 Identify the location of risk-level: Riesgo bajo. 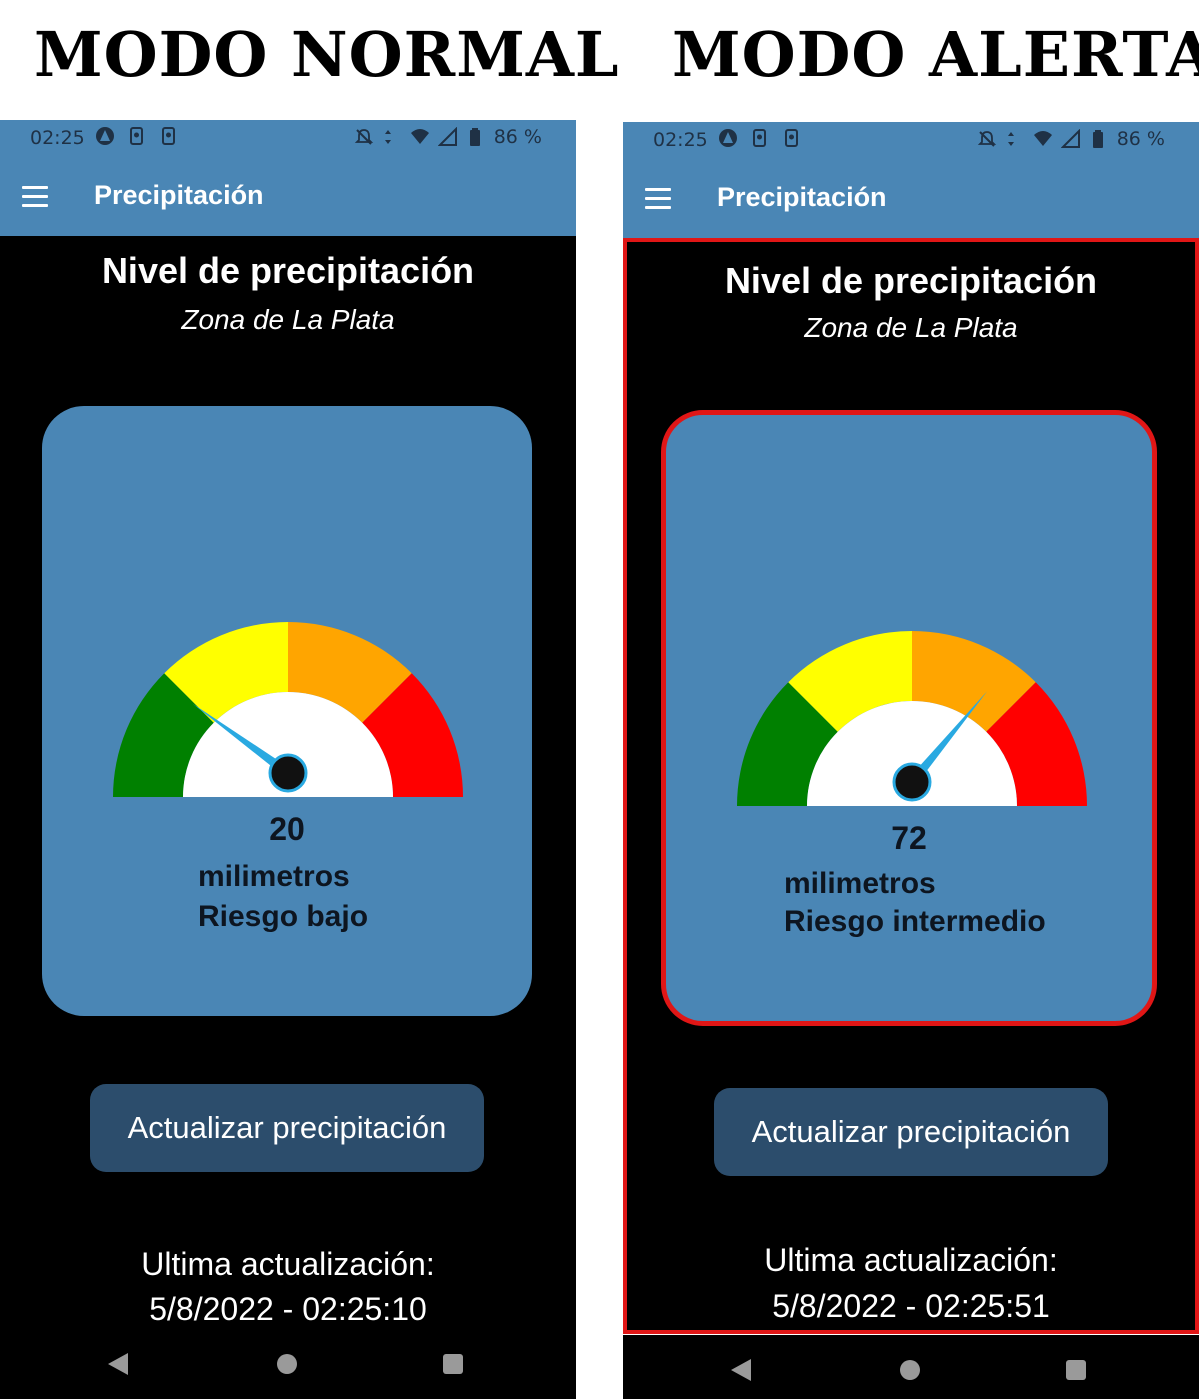
(283, 916).